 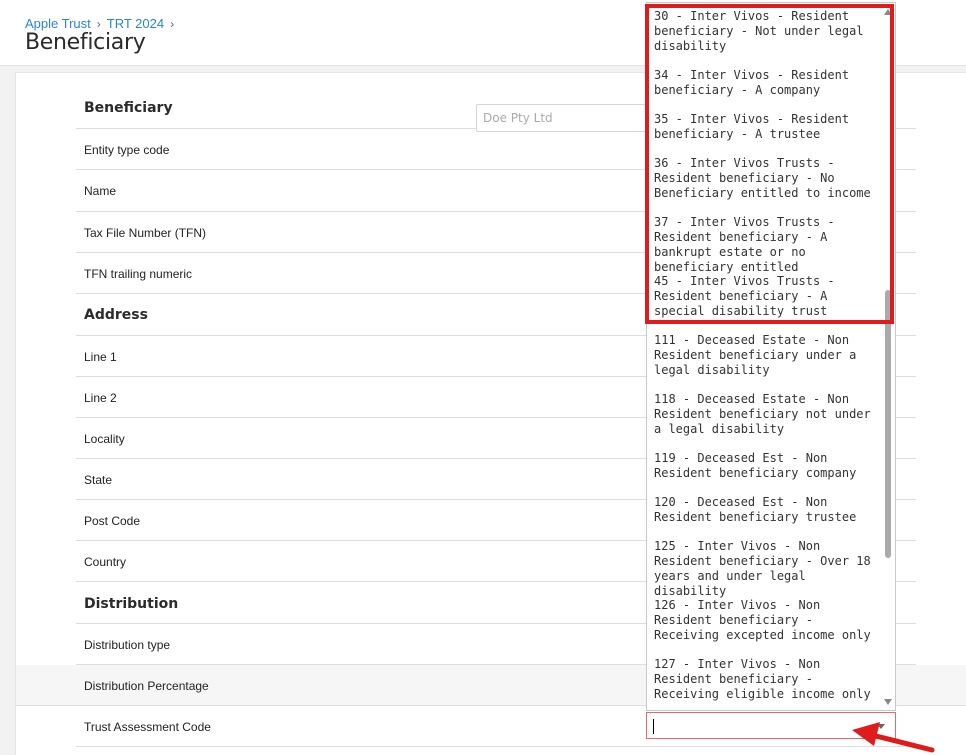 I want to click on scrollbar-thumb, so click(x=888, y=424).